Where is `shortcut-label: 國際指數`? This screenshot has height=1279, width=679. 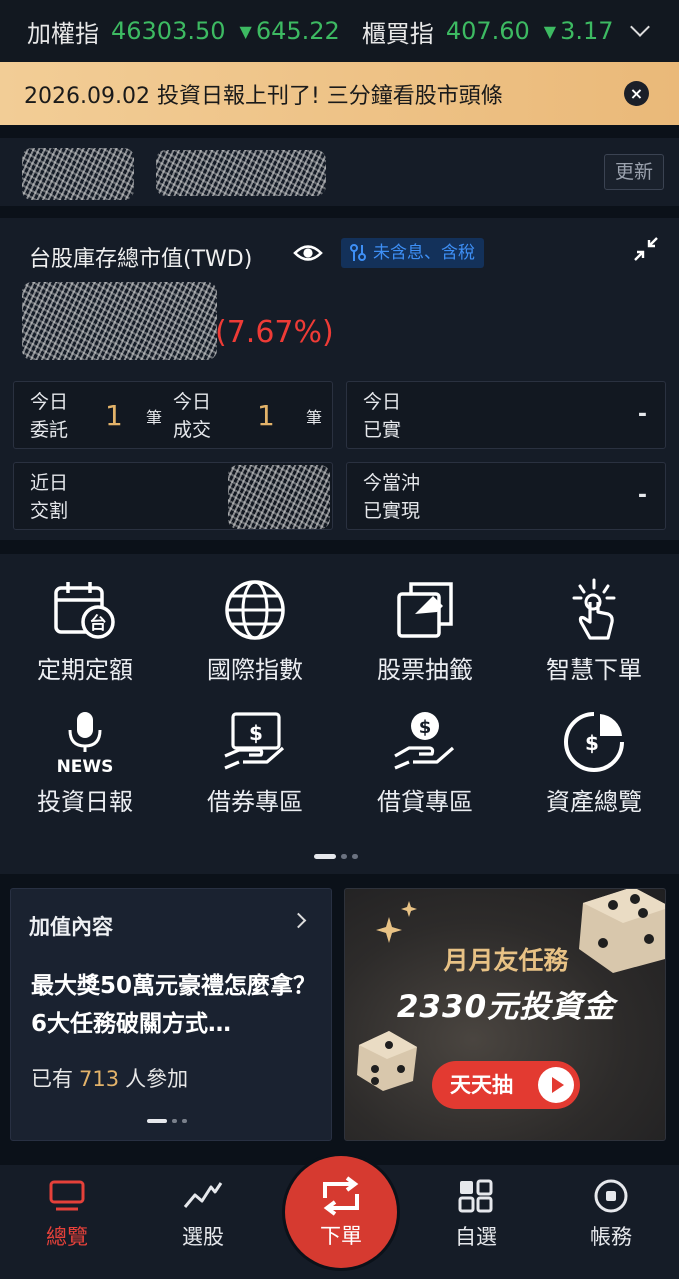
shortcut-label: 國際指數 is located at coordinates (255, 670).